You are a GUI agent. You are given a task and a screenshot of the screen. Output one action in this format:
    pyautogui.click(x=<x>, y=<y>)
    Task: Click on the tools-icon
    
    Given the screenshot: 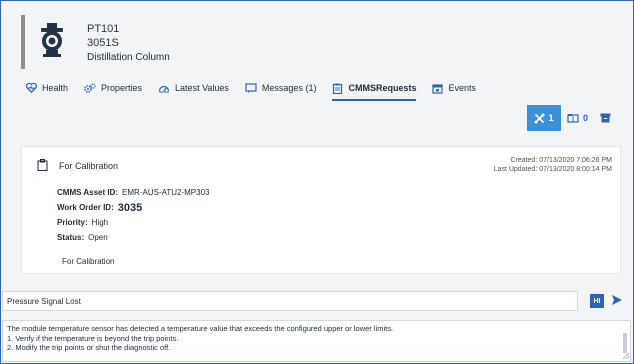 What is the action you would take?
    pyautogui.click(x=539, y=118)
    